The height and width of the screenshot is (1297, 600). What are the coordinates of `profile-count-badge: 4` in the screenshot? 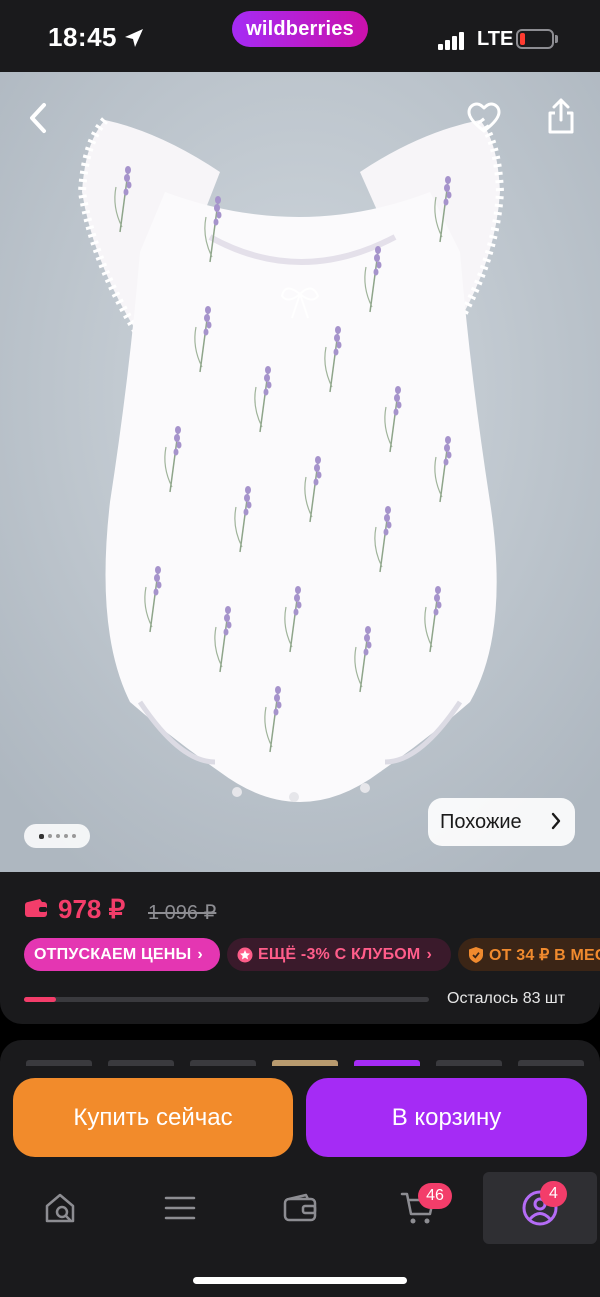 It's located at (553, 1194).